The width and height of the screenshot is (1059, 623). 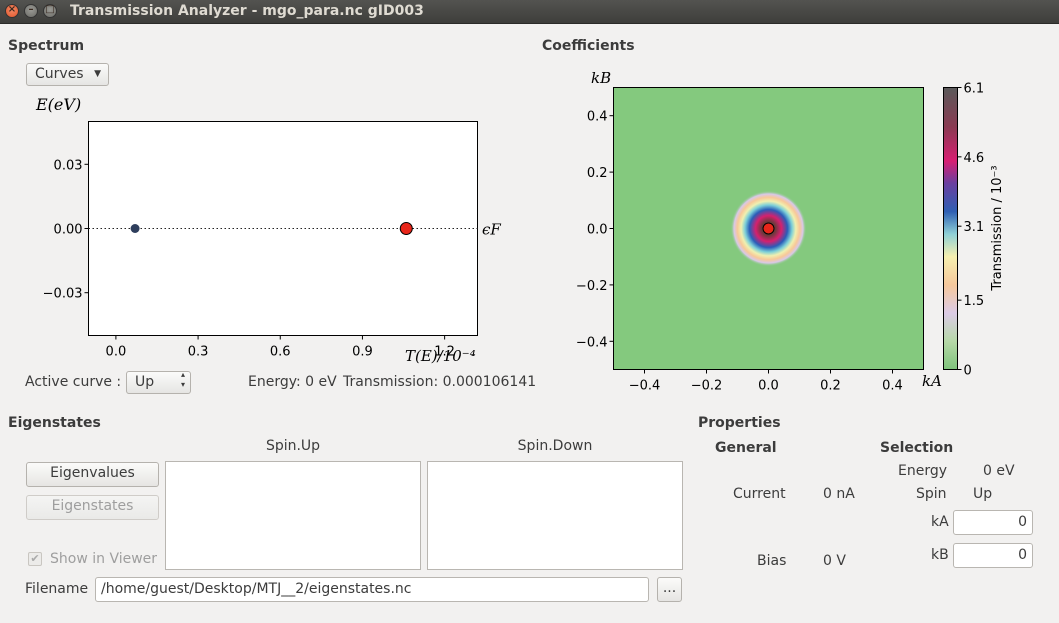 I want to click on energy-readout: Energy: 0 eV, so click(x=292, y=382).